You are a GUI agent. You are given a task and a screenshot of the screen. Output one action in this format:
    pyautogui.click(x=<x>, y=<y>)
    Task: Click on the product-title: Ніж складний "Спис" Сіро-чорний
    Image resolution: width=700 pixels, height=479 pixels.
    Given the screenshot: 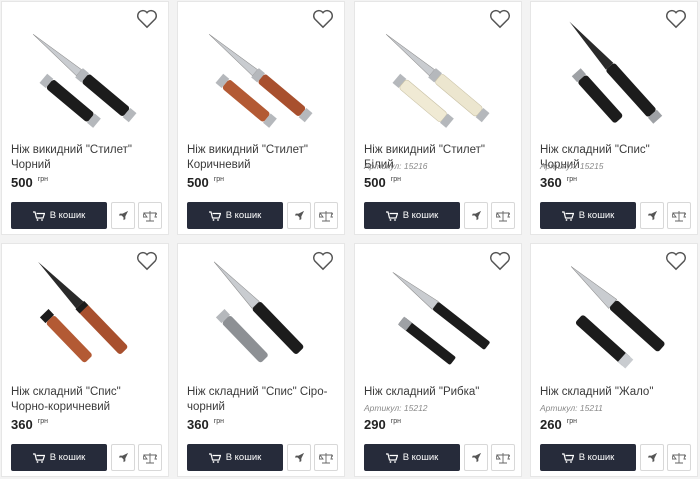 What is the action you would take?
    pyautogui.click(x=261, y=400)
    